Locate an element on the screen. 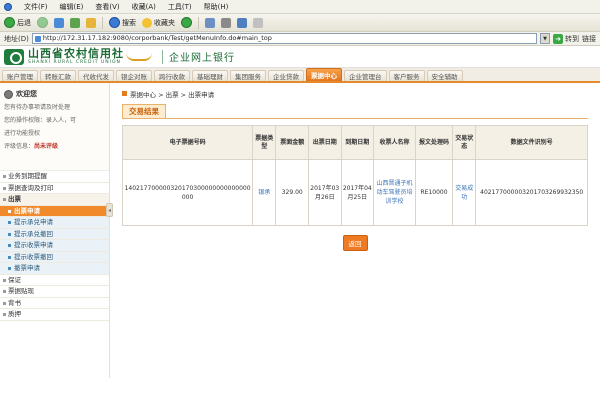  header-divider is located at coordinates (162, 56).